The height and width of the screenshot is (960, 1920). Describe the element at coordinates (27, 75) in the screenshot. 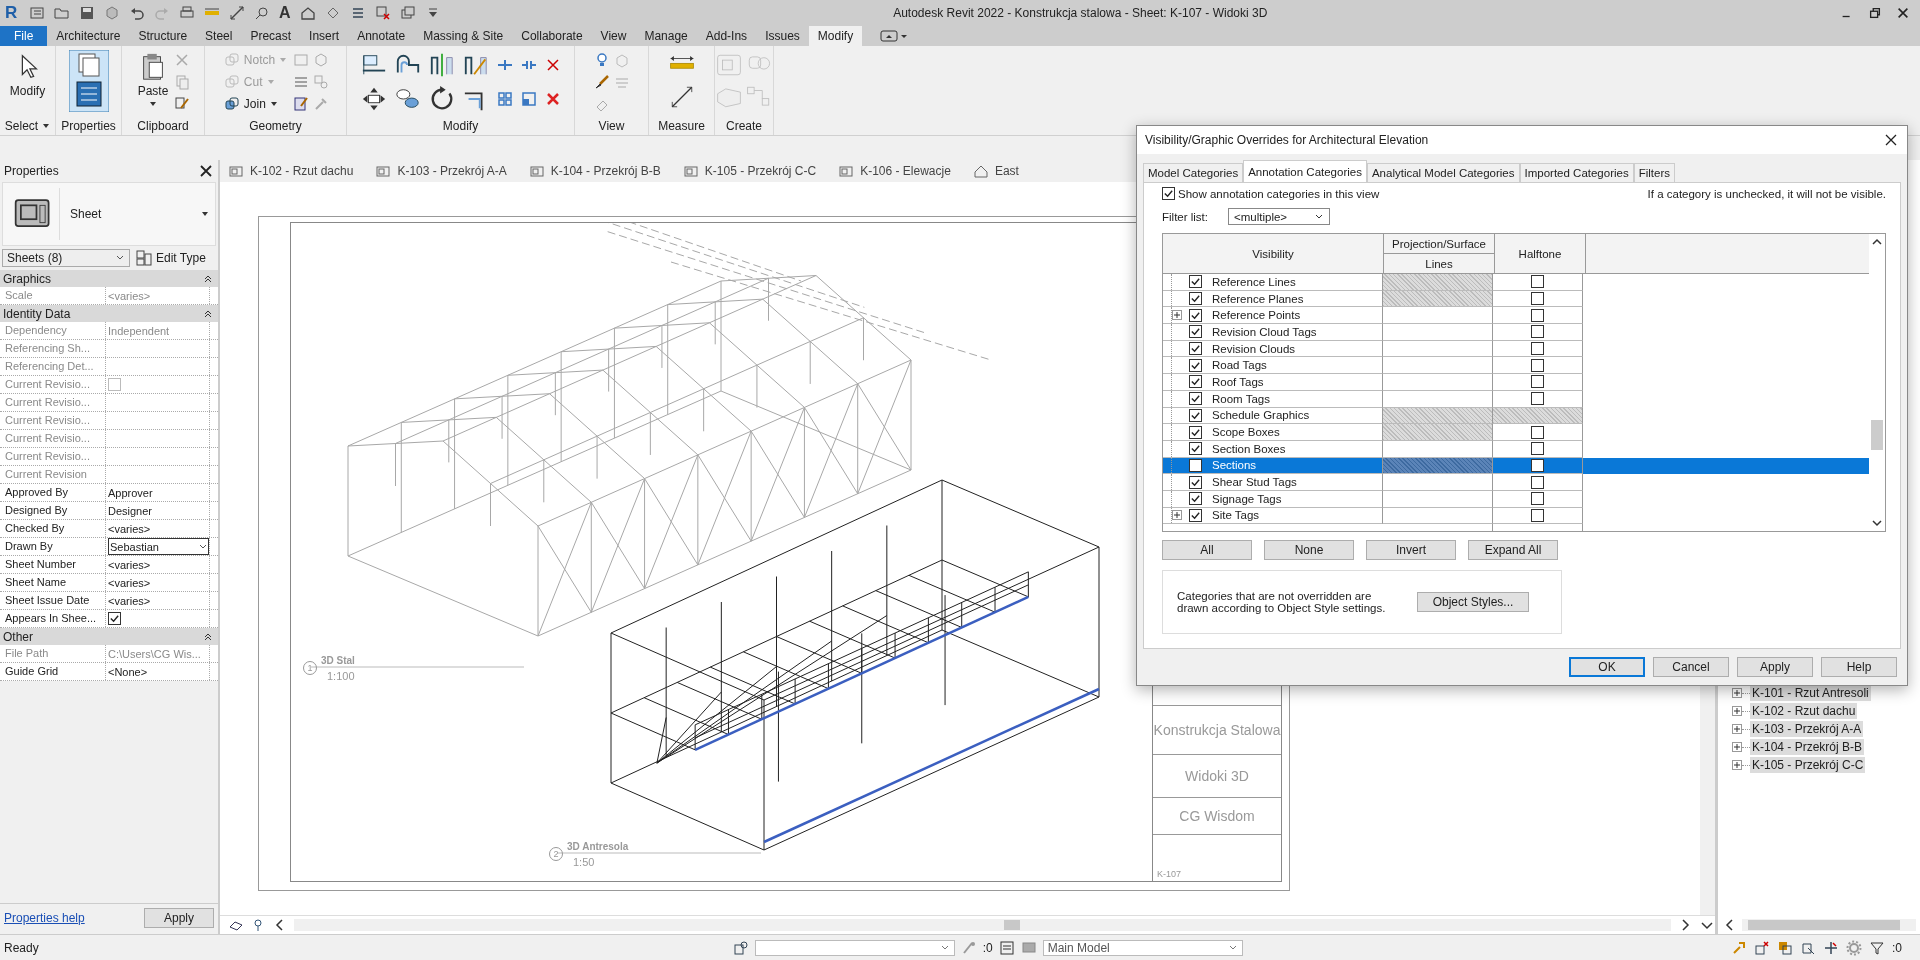

I see `modify-button: Modify` at that location.